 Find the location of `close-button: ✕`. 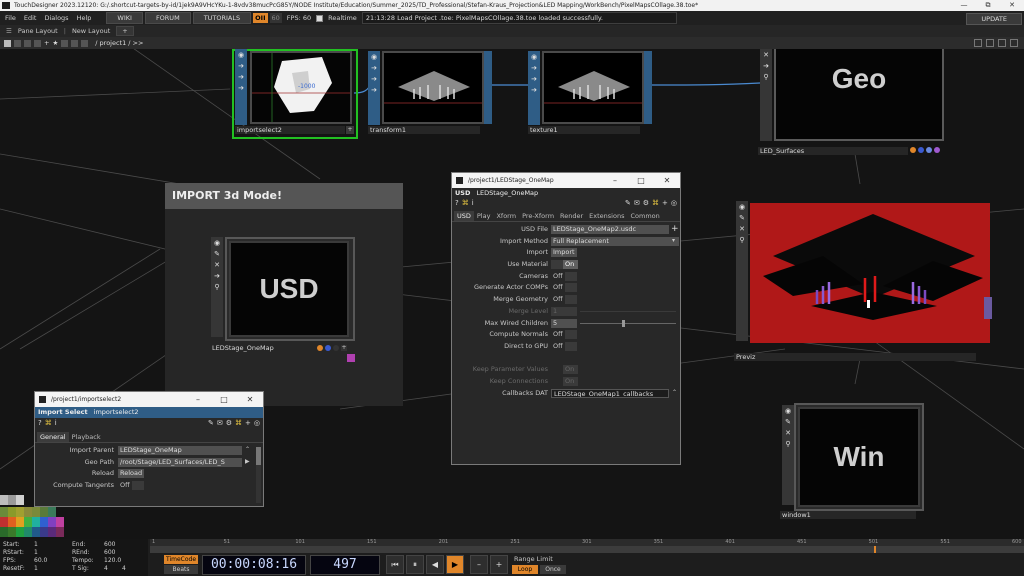

close-button: ✕ is located at coordinates (1012, 5).